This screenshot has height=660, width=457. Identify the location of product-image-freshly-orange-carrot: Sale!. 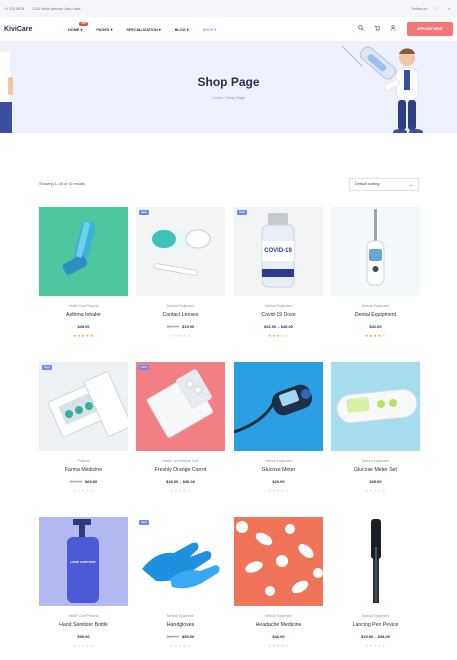
(180, 406).